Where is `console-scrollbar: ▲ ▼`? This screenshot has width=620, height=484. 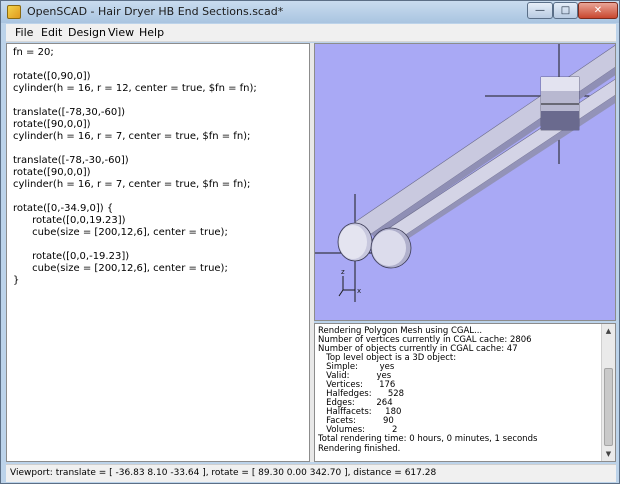 console-scrollbar: ▲ ▼ is located at coordinates (608, 392).